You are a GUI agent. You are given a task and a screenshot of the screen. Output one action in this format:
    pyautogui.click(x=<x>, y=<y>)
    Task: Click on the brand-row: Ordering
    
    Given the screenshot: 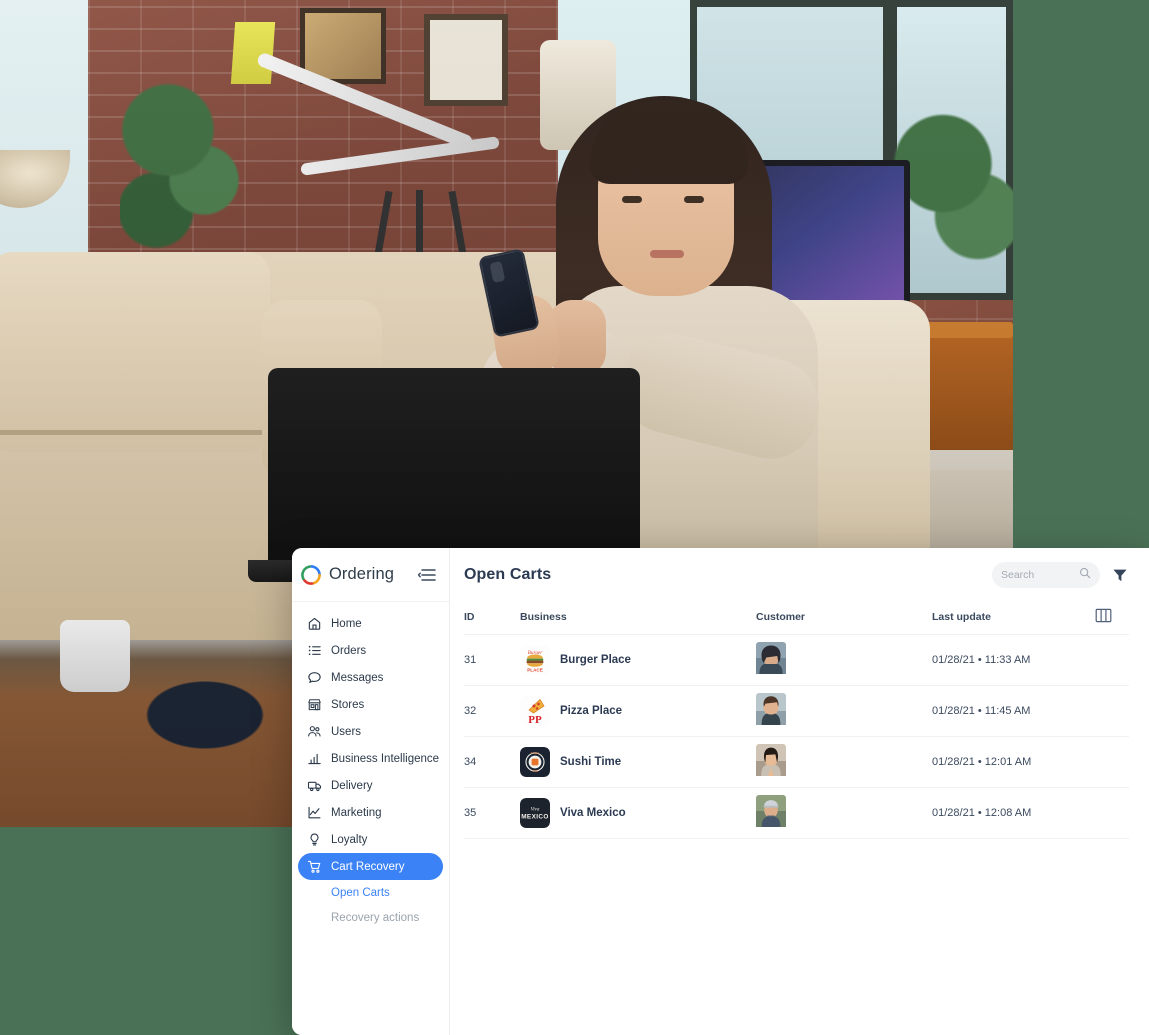 What is the action you would take?
    pyautogui.click(x=370, y=575)
    